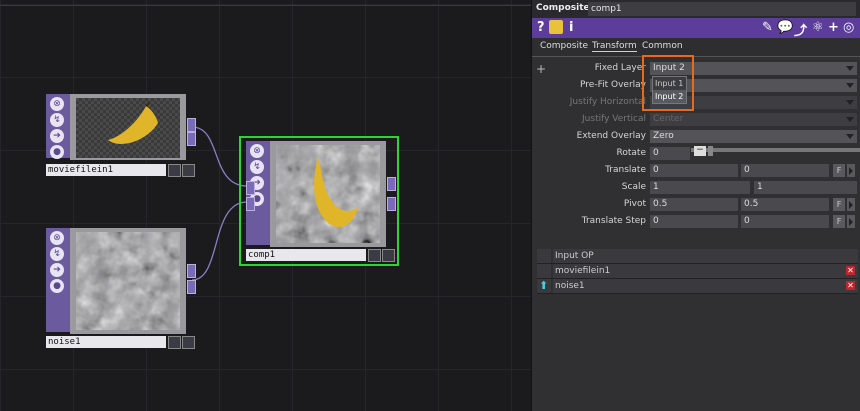 The width and height of the screenshot is (860, 411). I want to click on param-tabs: Composite Transform Common, so click(696, 47).